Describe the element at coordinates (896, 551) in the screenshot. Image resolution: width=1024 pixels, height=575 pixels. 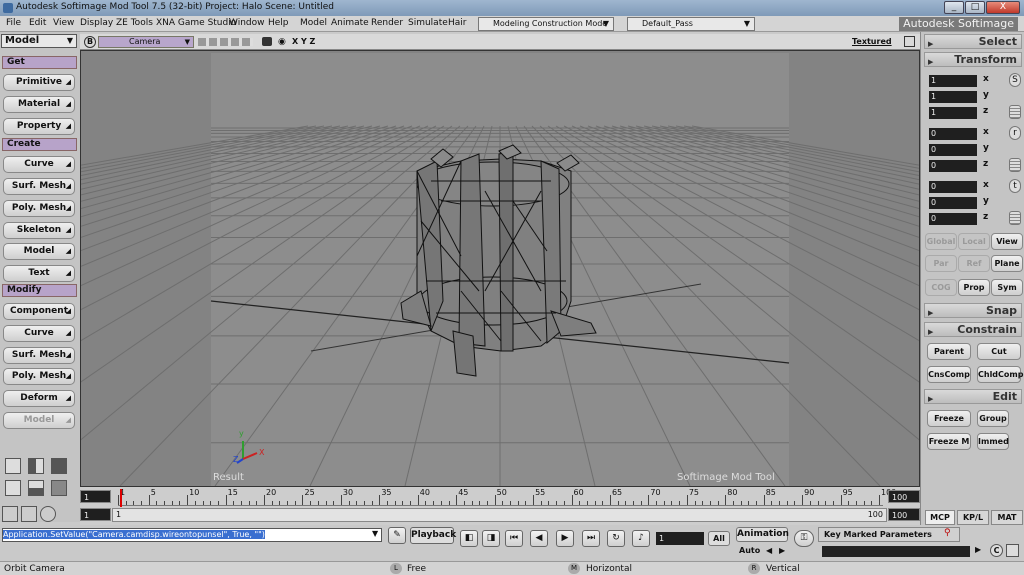
I see `key-value-bar` at that location.